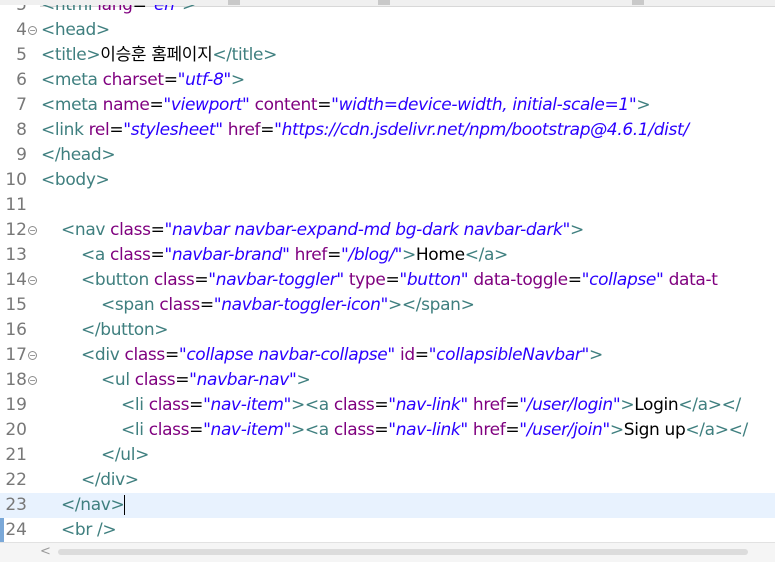 The width and height of the screenshot is (775, 562). Describe the element at coordinates (387, 55) in the screenshot. I see `code-line: 5 <title>이승훈 홈페이지</title>` at that location.